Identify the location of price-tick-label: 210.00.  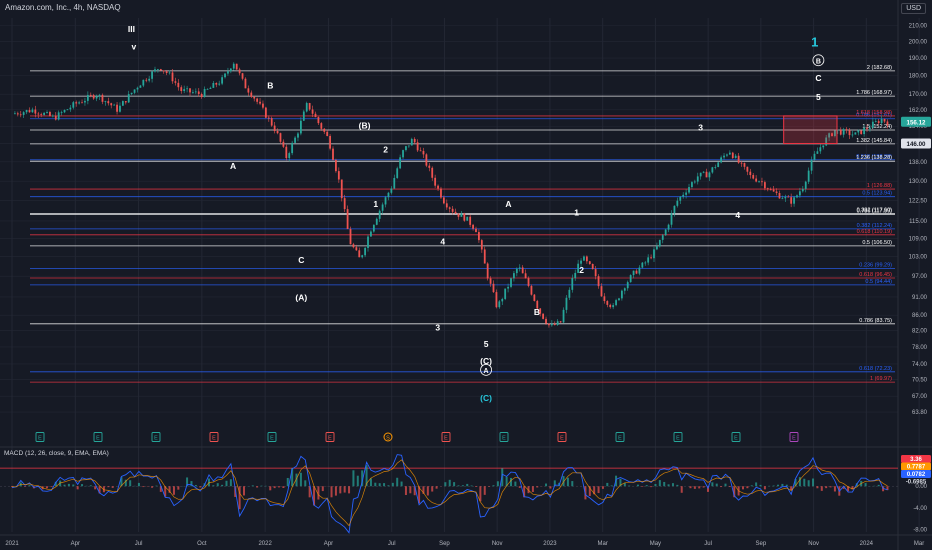
(918, 27).